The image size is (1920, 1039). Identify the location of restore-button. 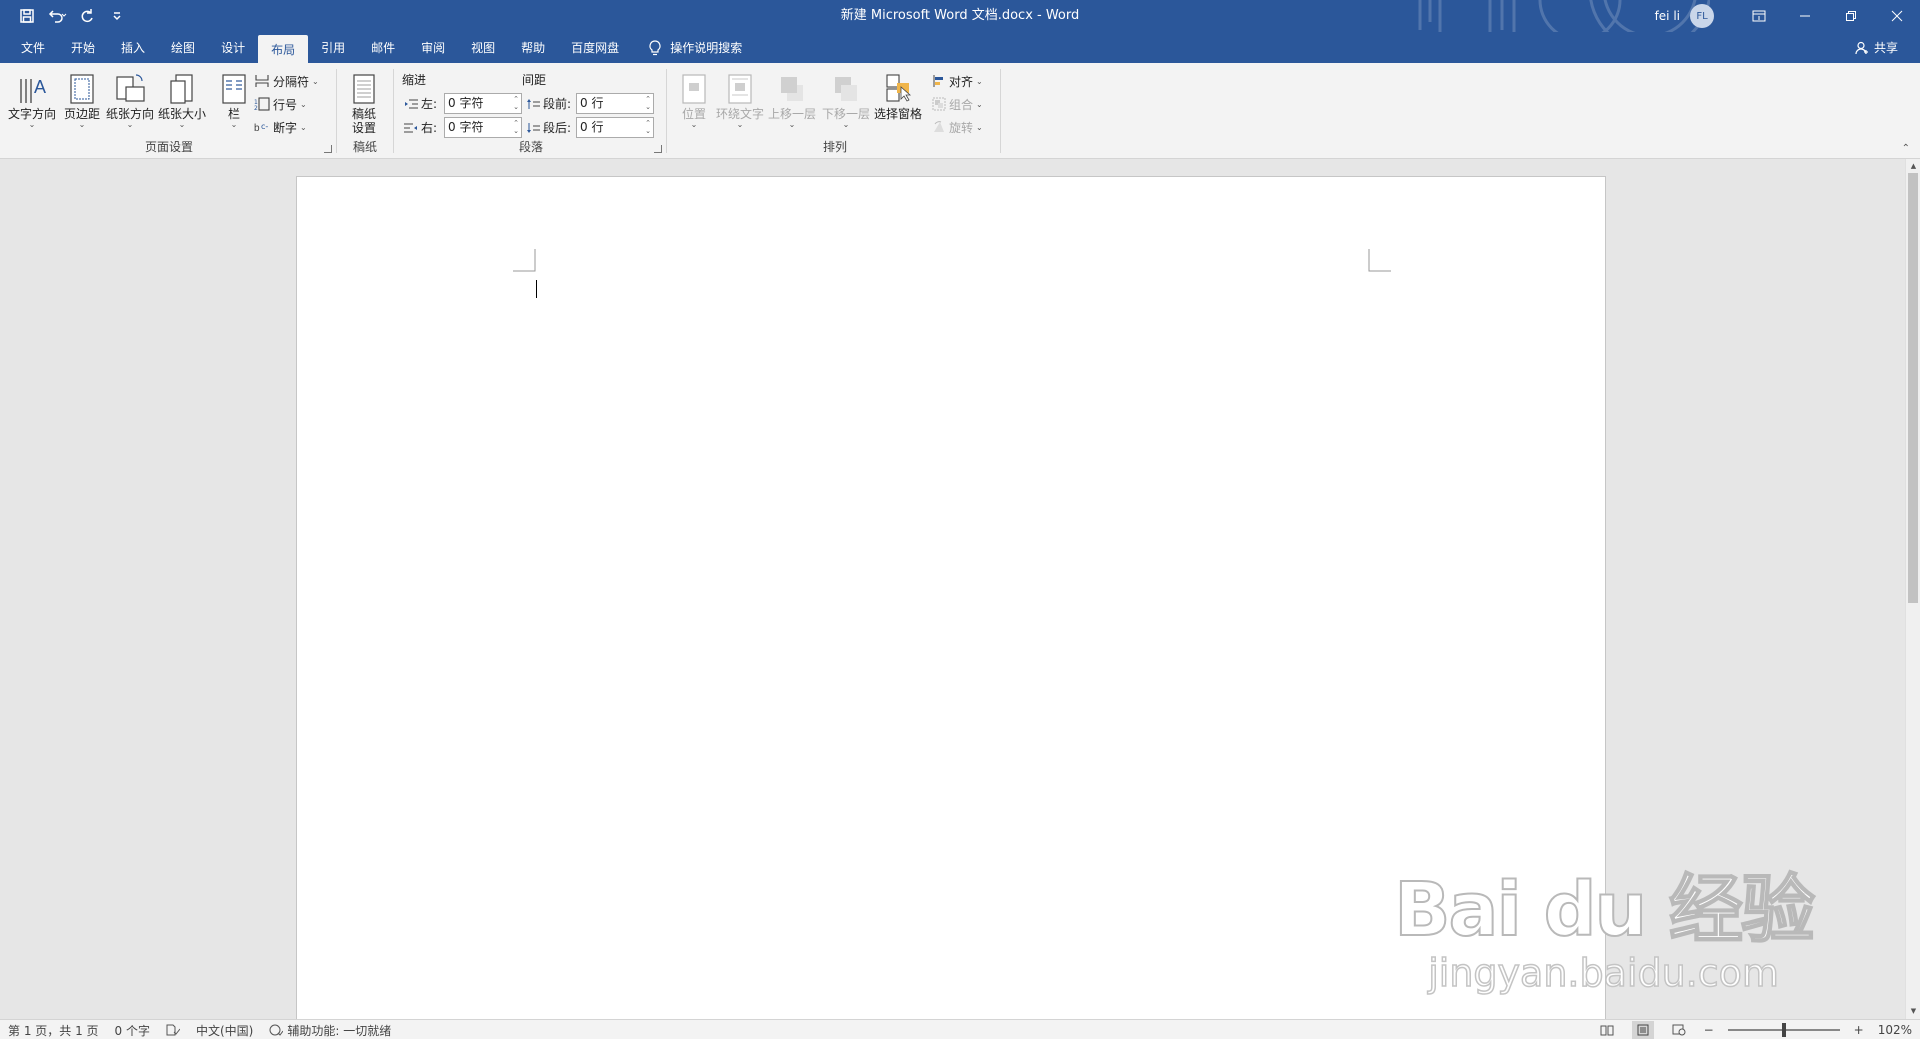
(1851, 16).